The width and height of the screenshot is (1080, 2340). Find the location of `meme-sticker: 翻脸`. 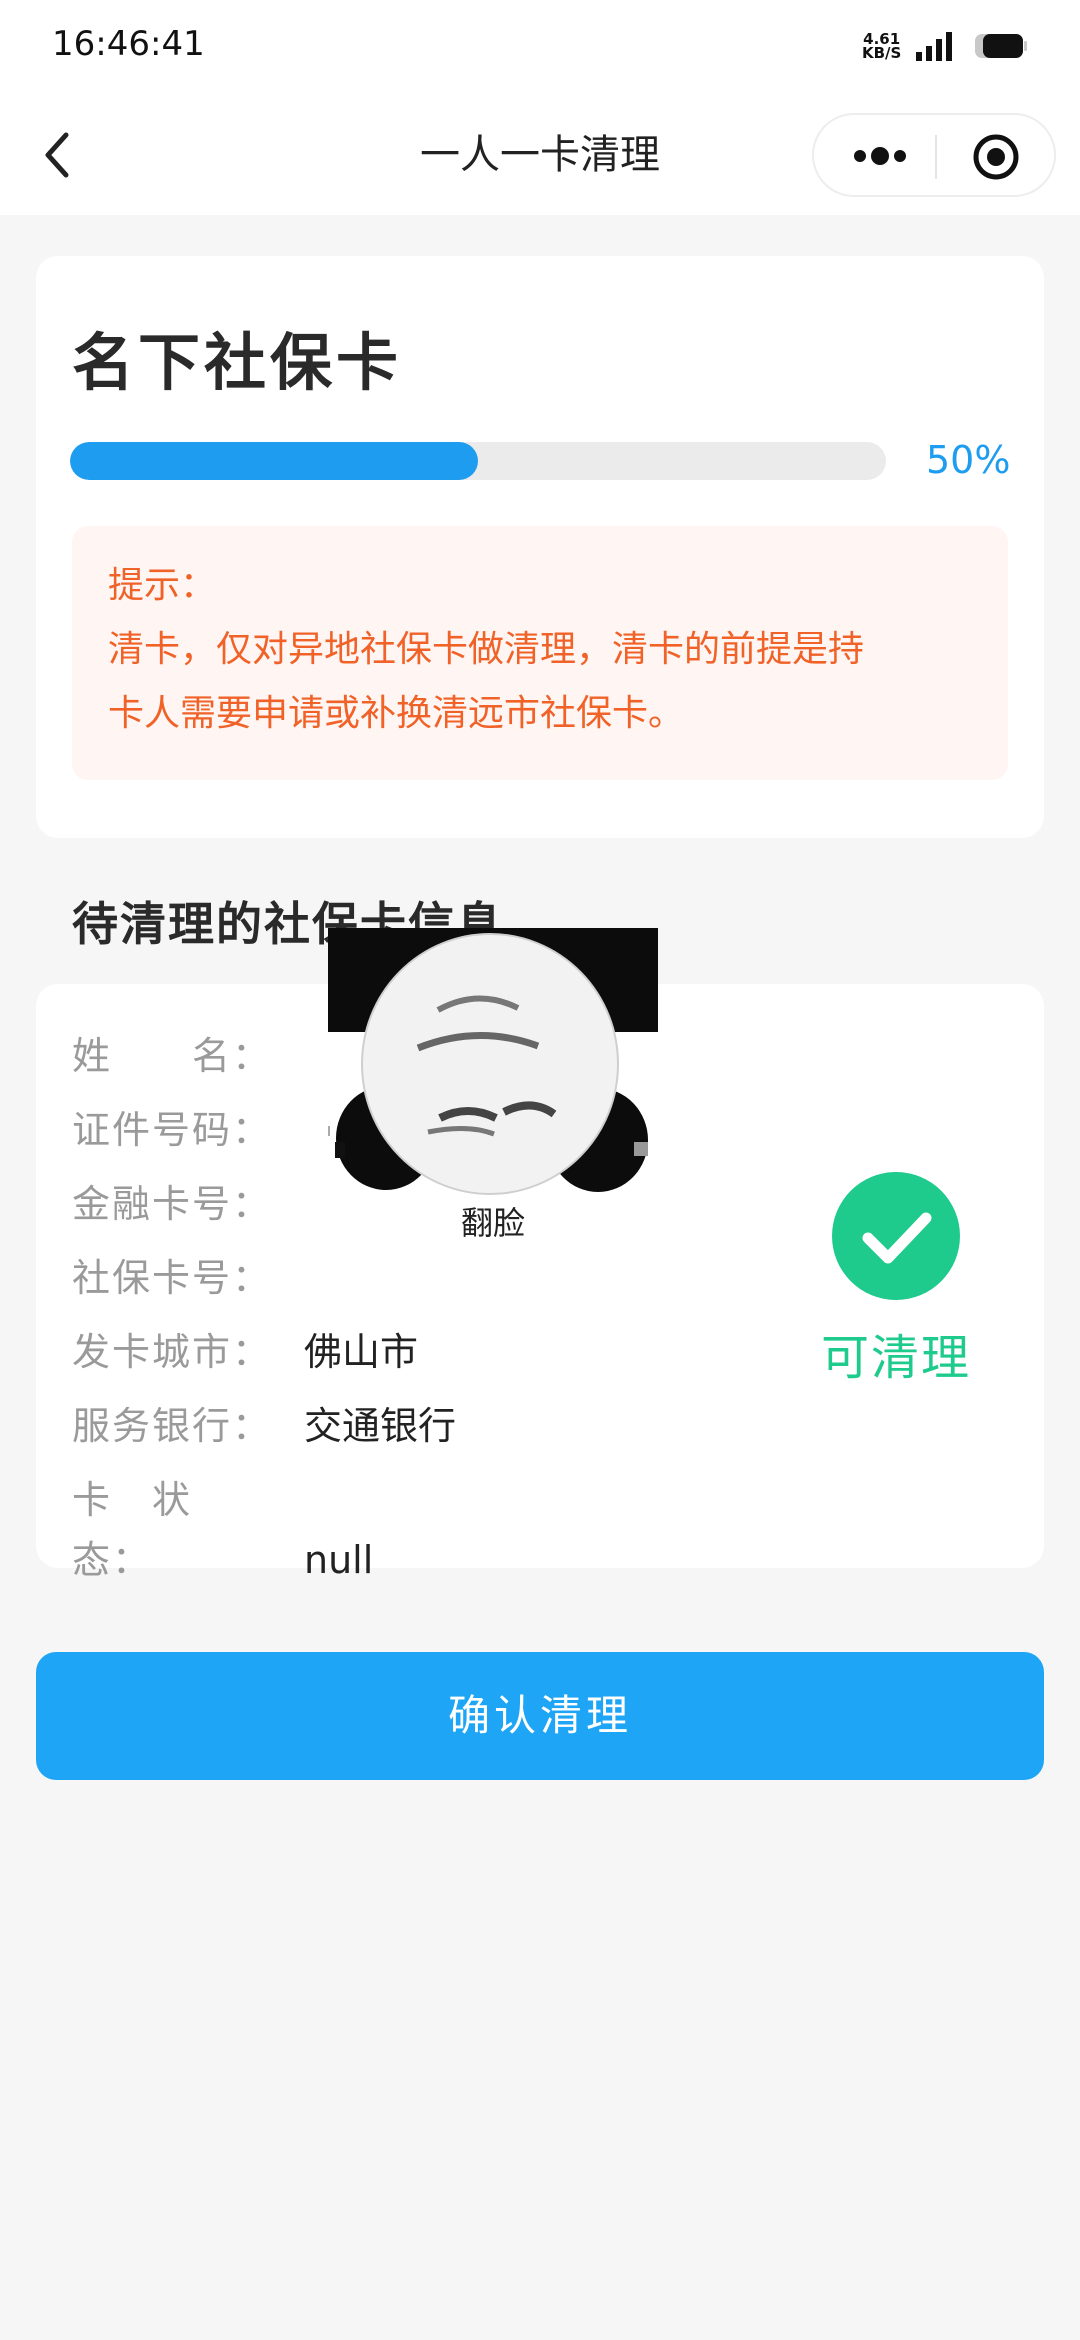

meme-sticker: 翻脸 is located at coordinates (489, 1086).